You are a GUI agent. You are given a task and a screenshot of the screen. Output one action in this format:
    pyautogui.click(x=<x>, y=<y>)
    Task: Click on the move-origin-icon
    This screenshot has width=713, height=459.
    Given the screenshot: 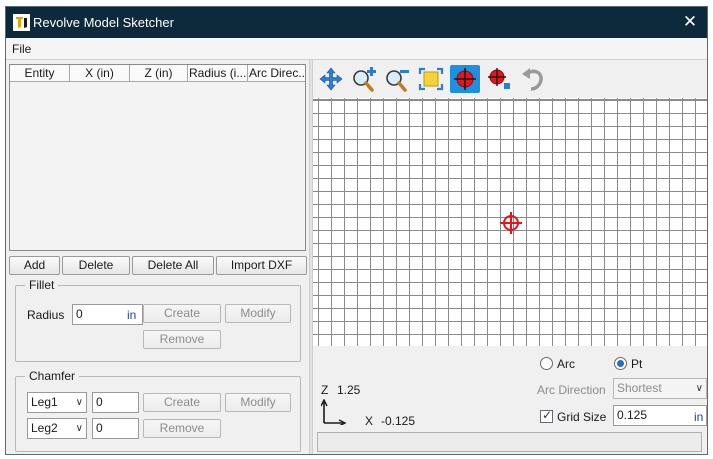 What is the action you would take?
    pyautogui.click(x=499, y=79)
    